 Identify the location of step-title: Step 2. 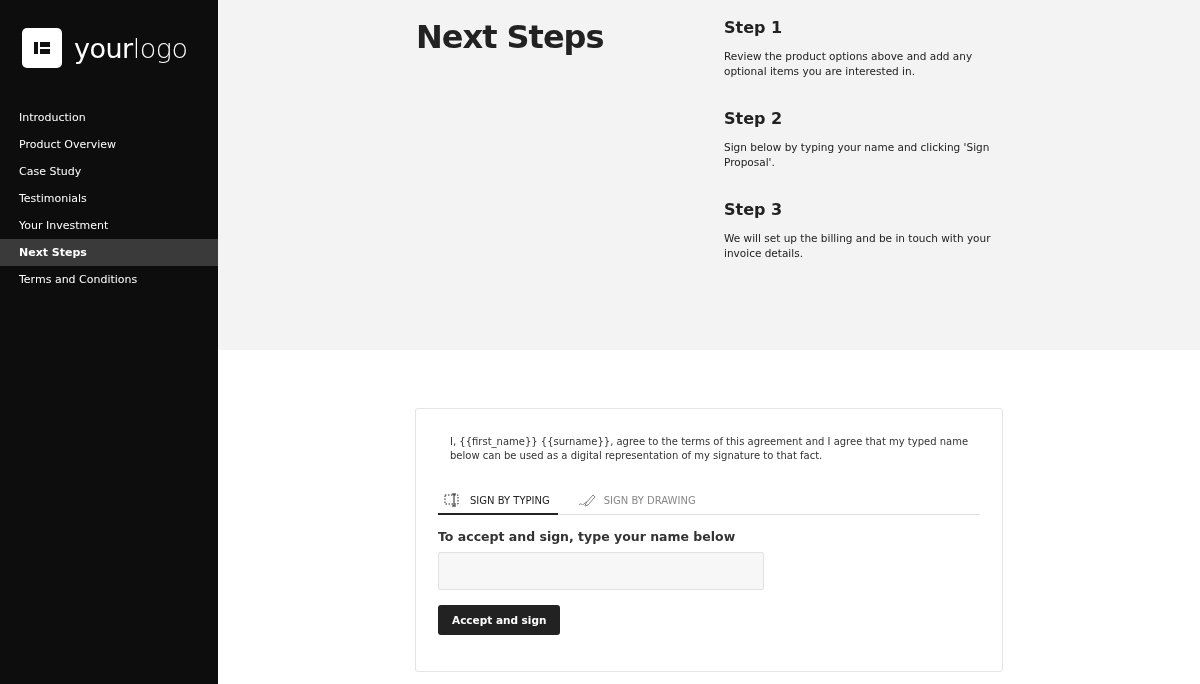
(754, 118).